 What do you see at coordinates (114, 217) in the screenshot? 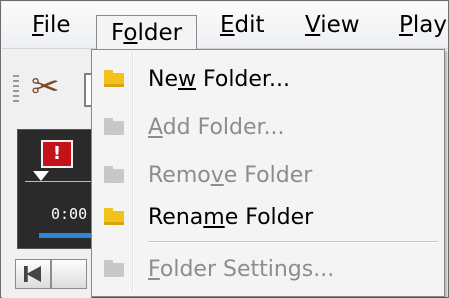
I see `folder-rename-icon` at bounding box center [114, 217].